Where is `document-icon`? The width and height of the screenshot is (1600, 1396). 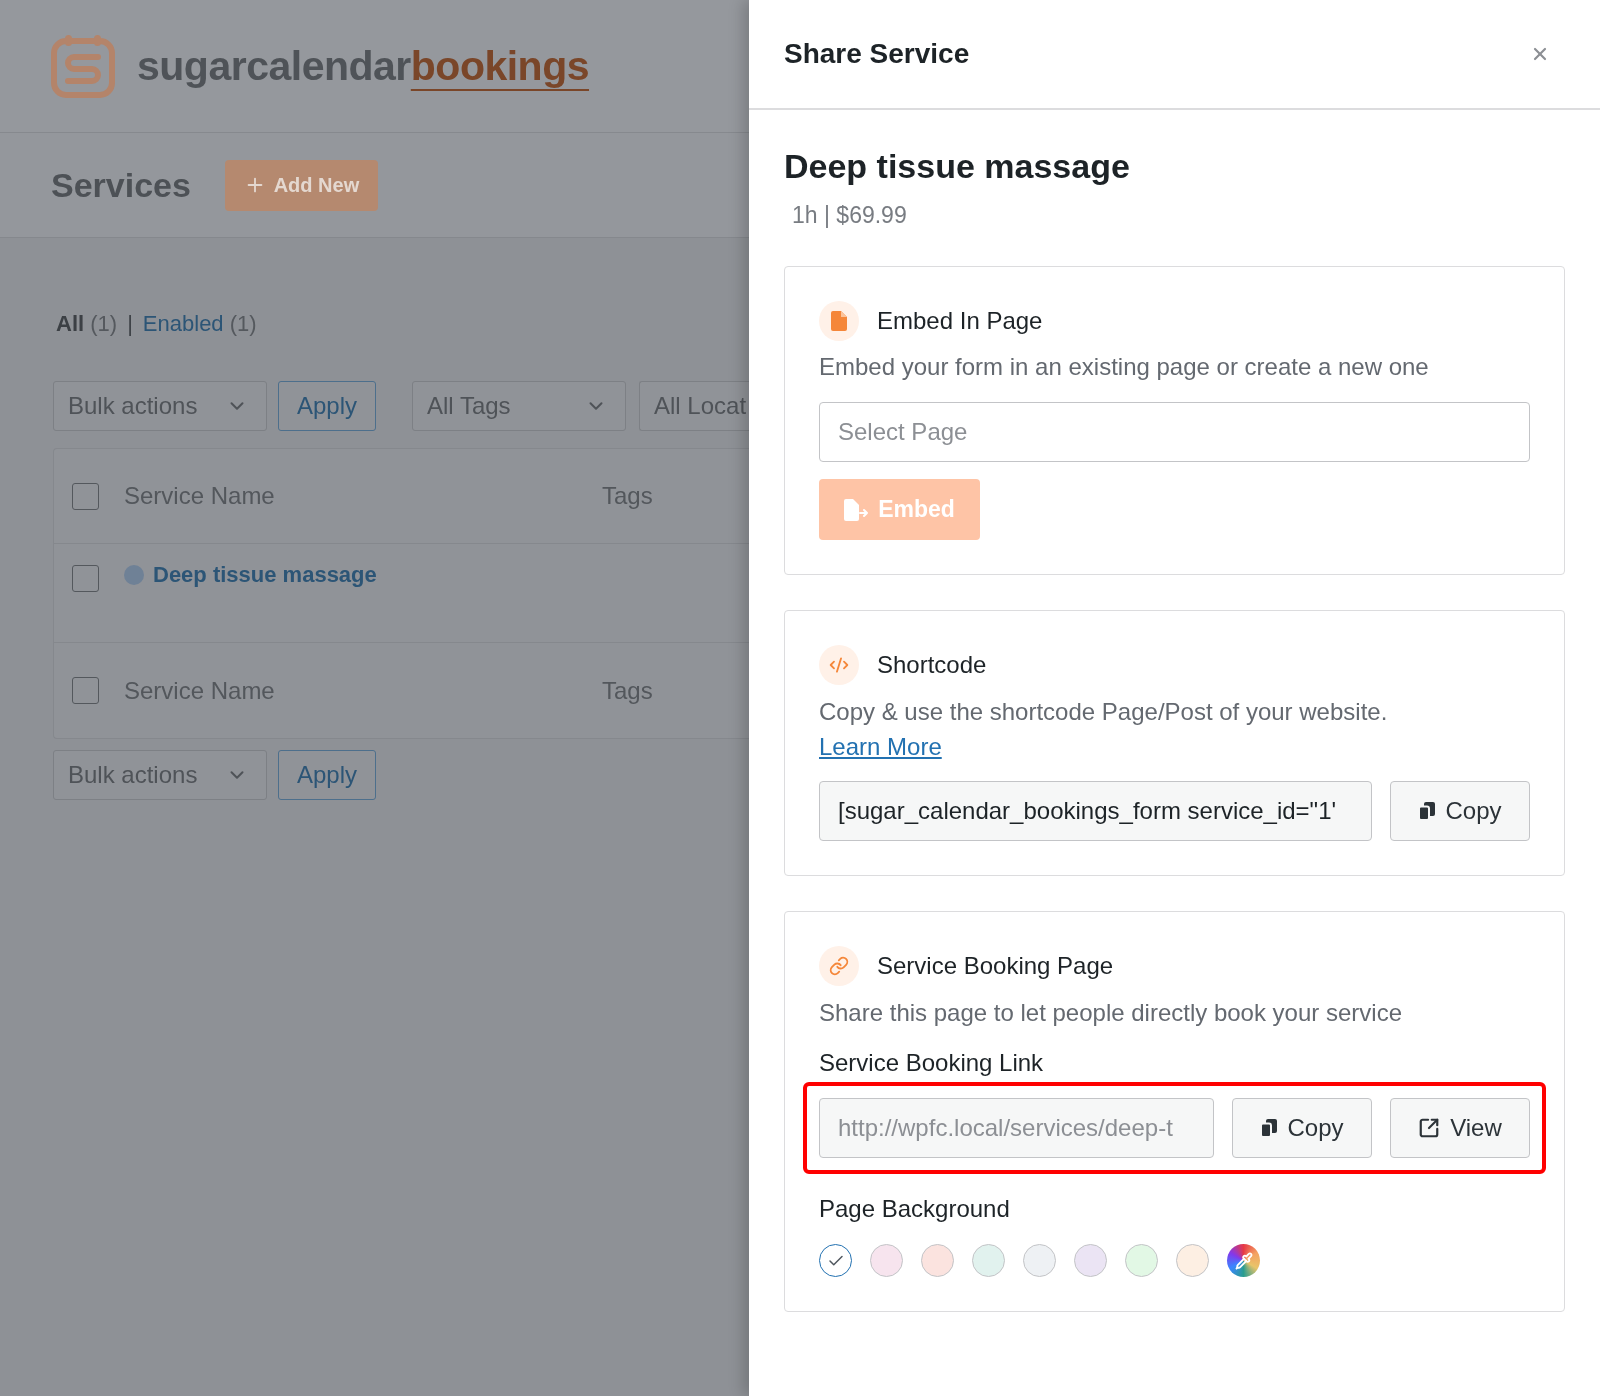
document-icon is located at coordinates (839, 321).